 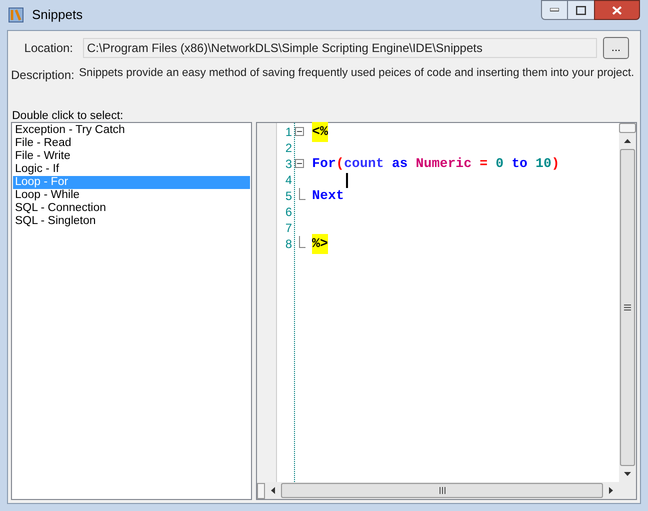 What do you see at coordinates (48, 48) in the screenshot?
I see `location-label: Location:` at bounding box center [48, 48].